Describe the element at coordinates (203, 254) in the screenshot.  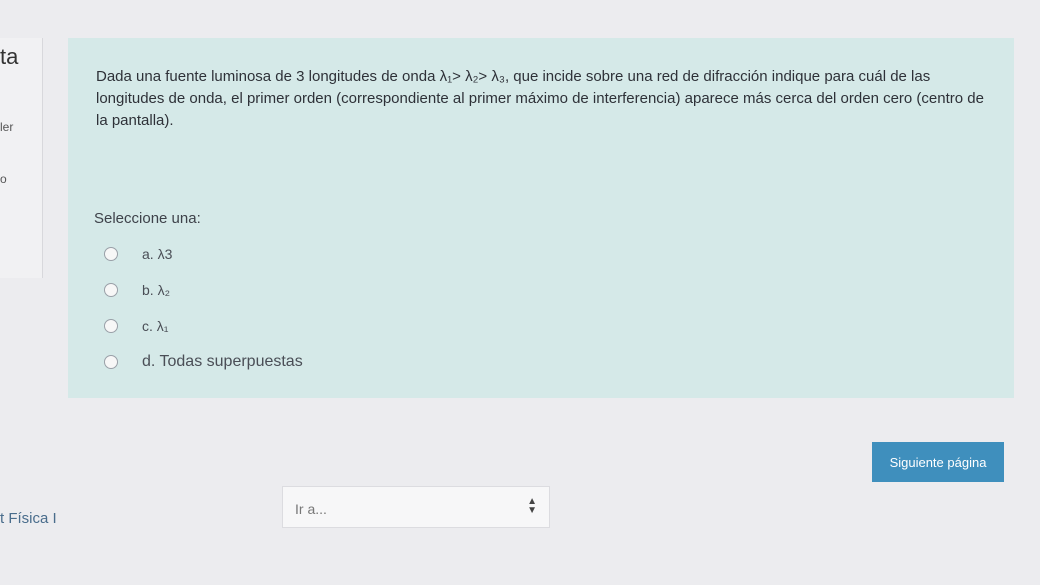
I see `option-a: a. λ3` at that location.